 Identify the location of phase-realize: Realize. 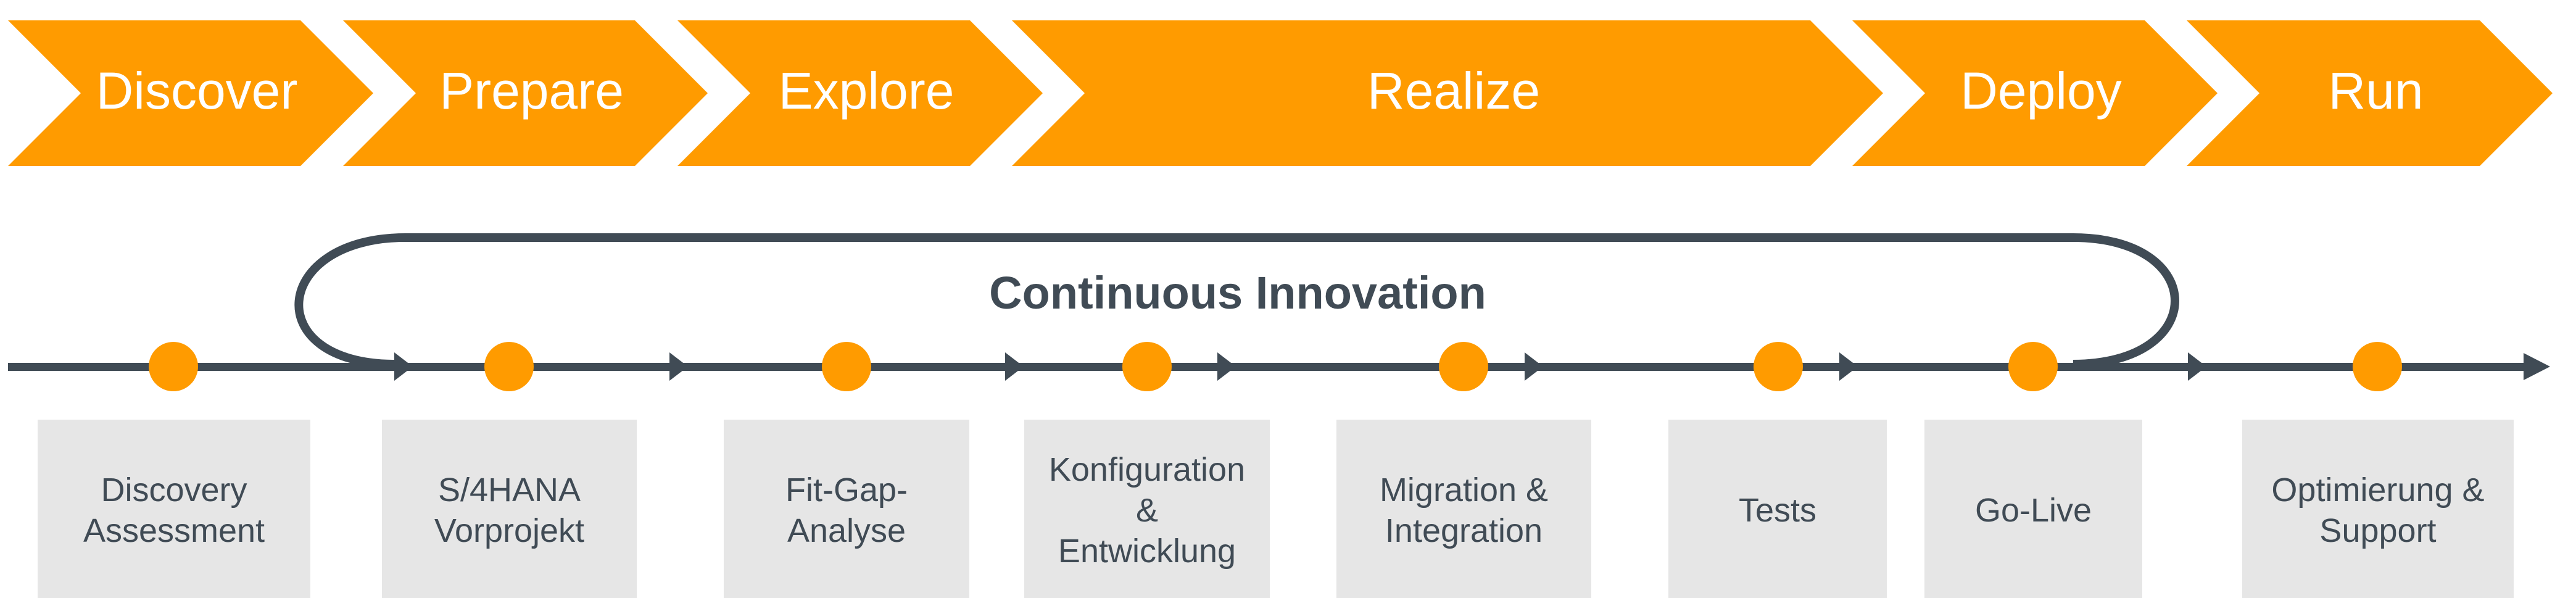
(1448, 93).